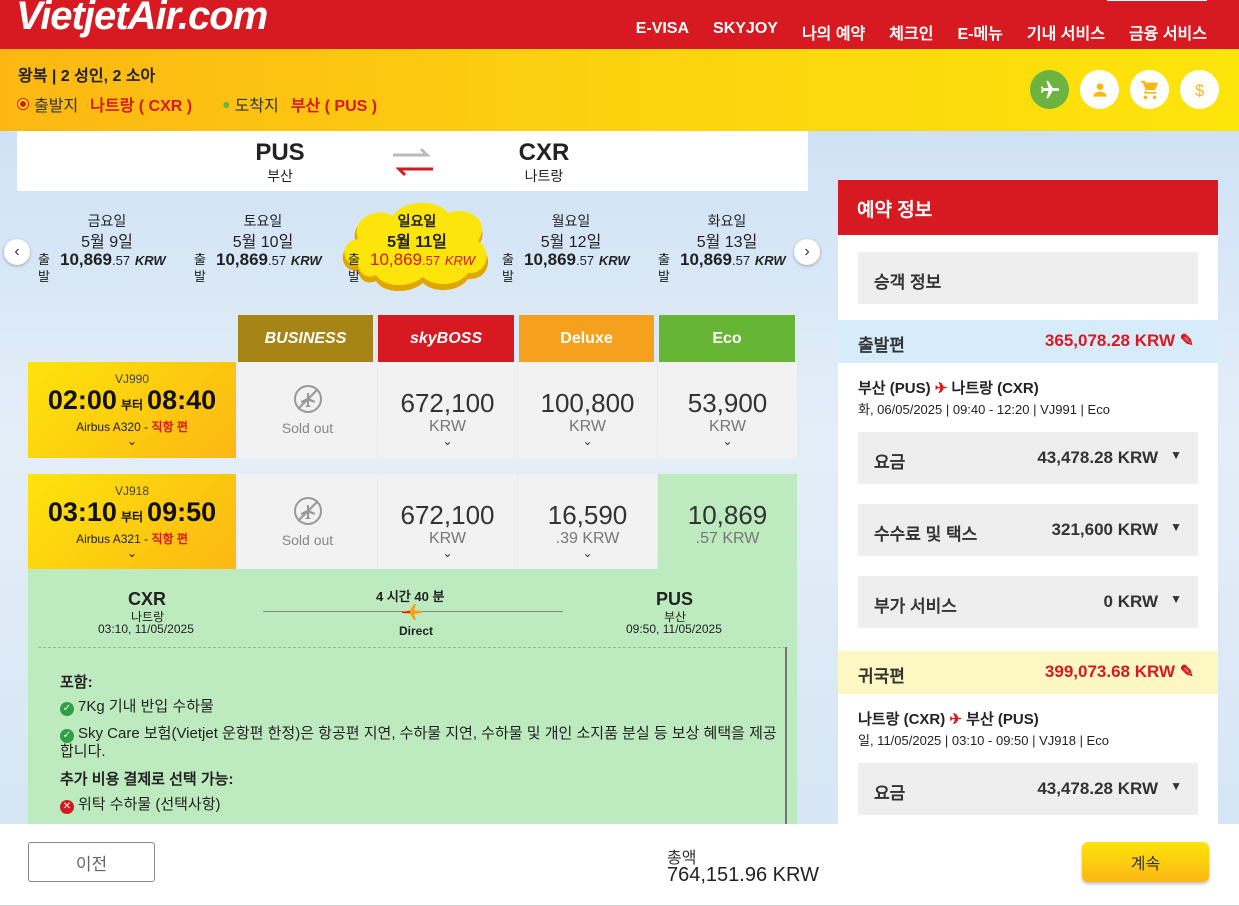 This screenshot has width=1239, height=906. What do you see at coordinates (91, 862) in the screenshot?
I see `prev-button: 이전` at bounding box center [91, 862].